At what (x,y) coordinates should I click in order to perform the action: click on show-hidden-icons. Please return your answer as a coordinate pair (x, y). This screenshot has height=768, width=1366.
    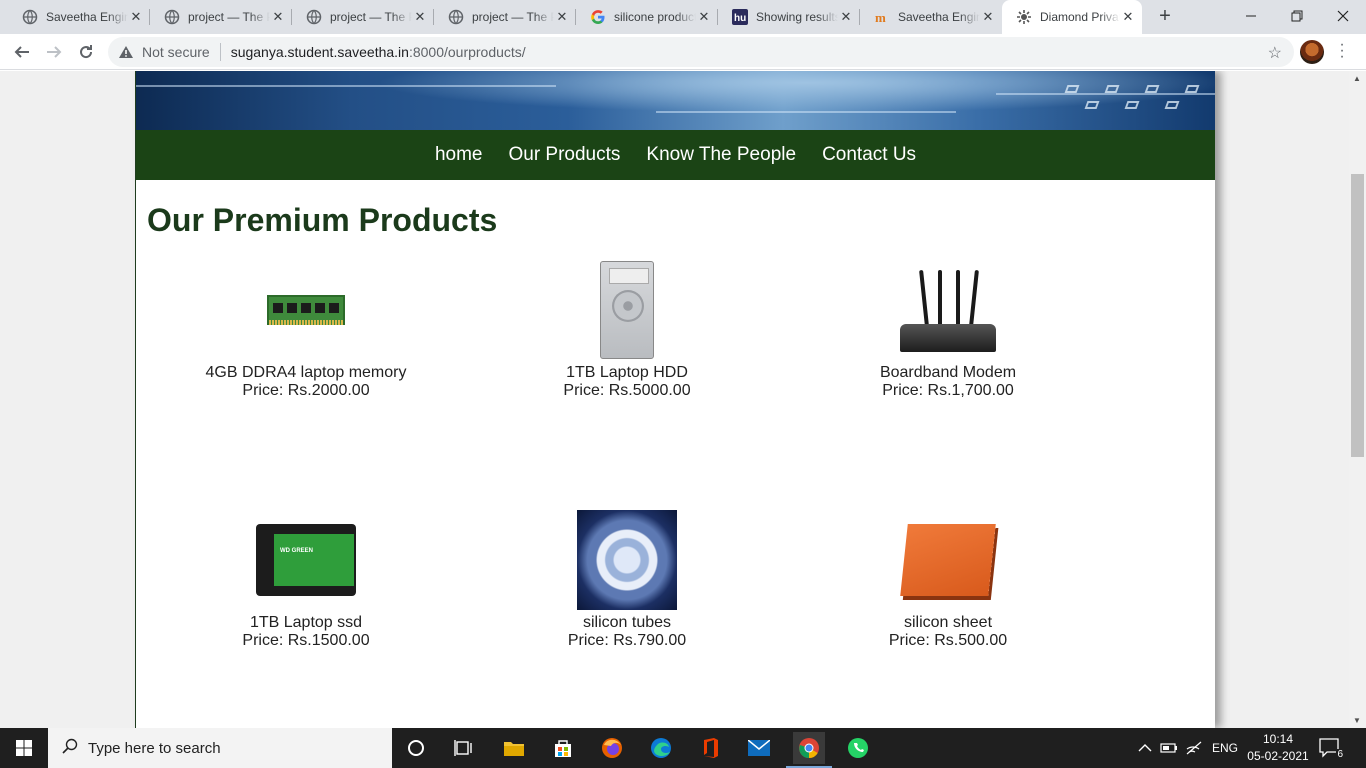
    Looking at the image, I should click on (1145, 748).